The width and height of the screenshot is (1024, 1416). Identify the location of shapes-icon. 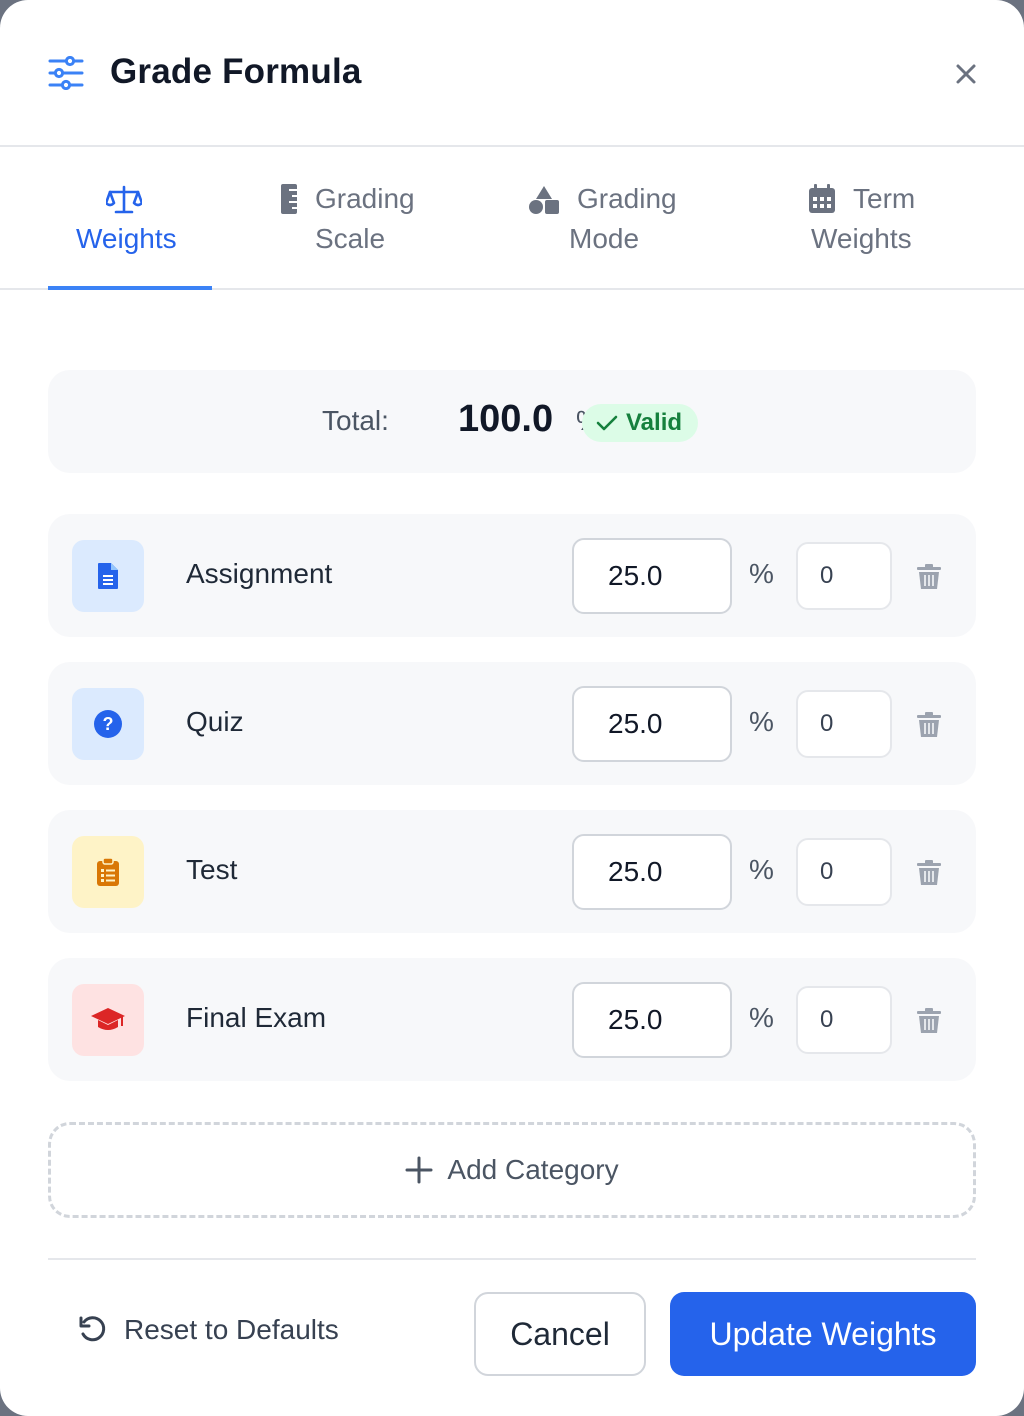
(544, 200).